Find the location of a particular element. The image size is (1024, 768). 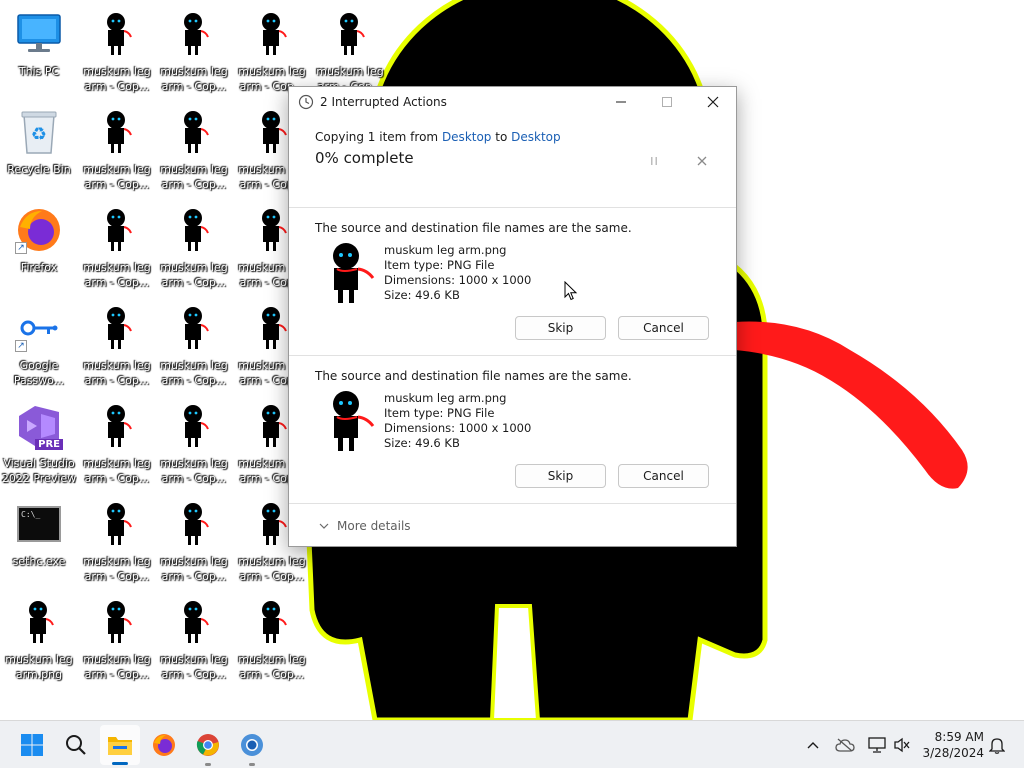

search-button is located at coordinates (76, 744).